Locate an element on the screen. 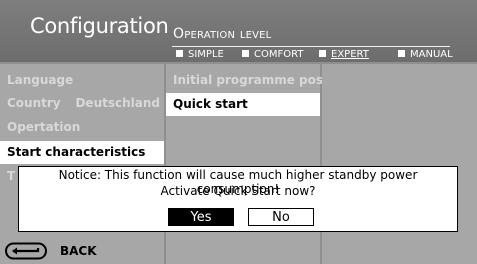  level-option-expert: EXPERT is located at coordinates (344, 54).